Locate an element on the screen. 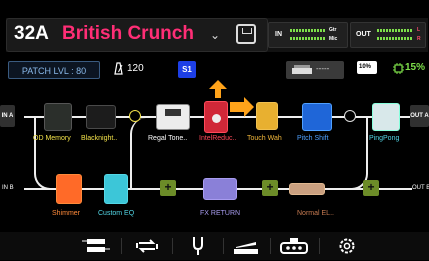  split-connector-left is located at coordinates (143, 153).